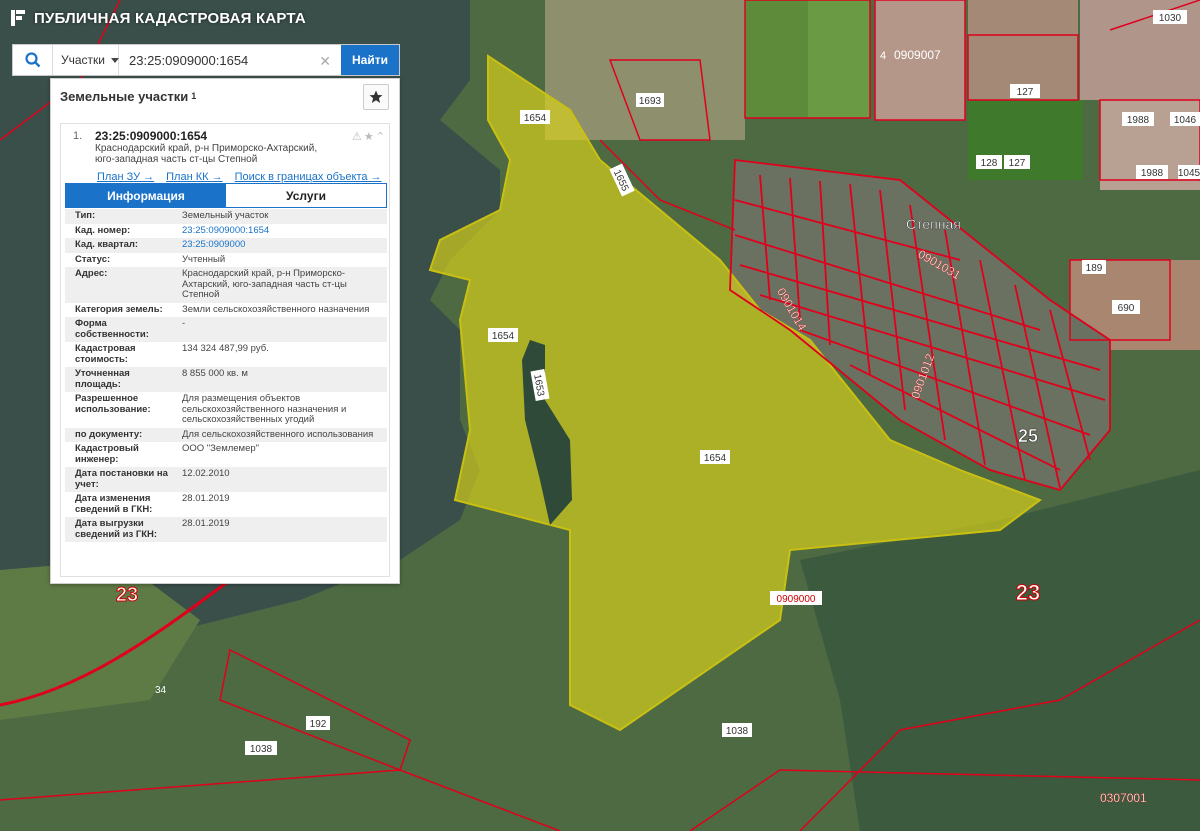 This screenshot has width=1200, height=831. What do you see at coordinates (796, 599) in the screenshot?
I see `label-0909000: 0909000` at bounding box center [796, 599].